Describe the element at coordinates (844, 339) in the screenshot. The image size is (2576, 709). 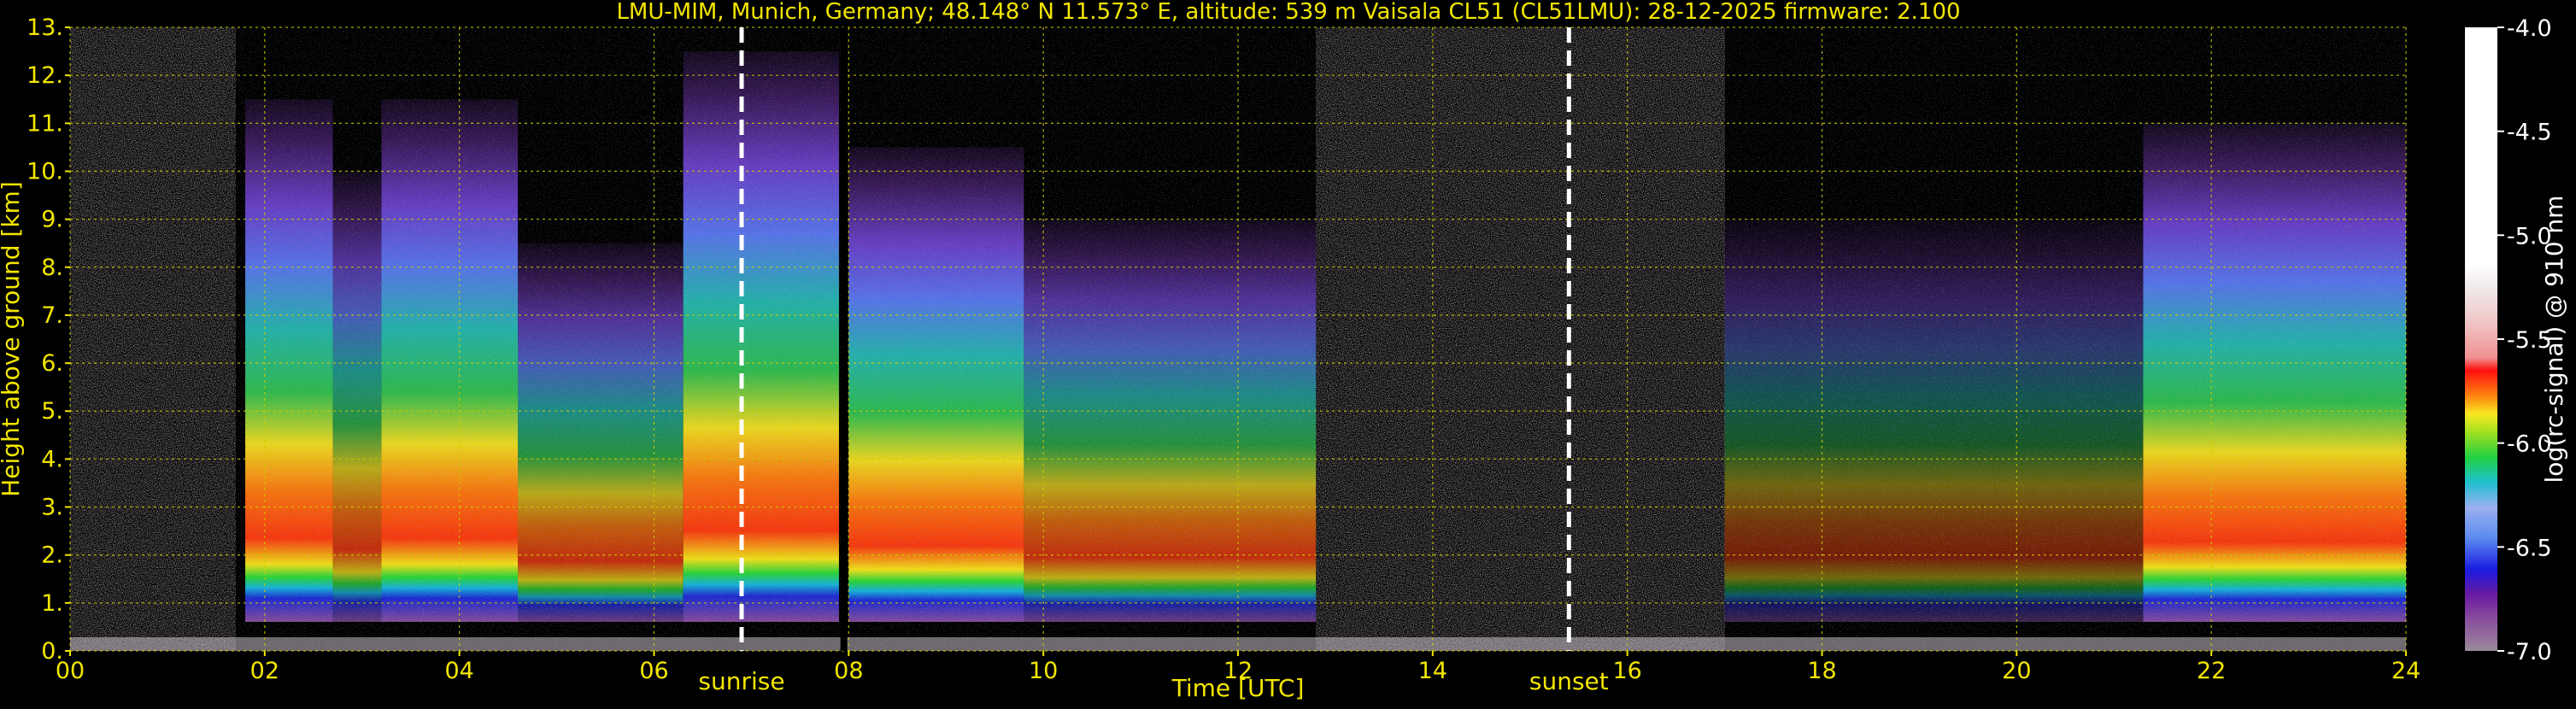
I see `data-gap` at that location.